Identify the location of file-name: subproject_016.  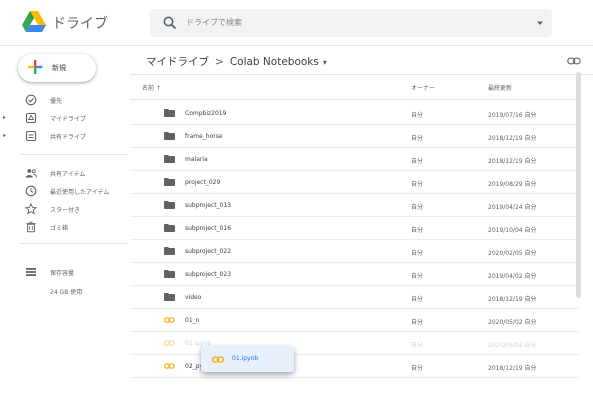
(208, 228).